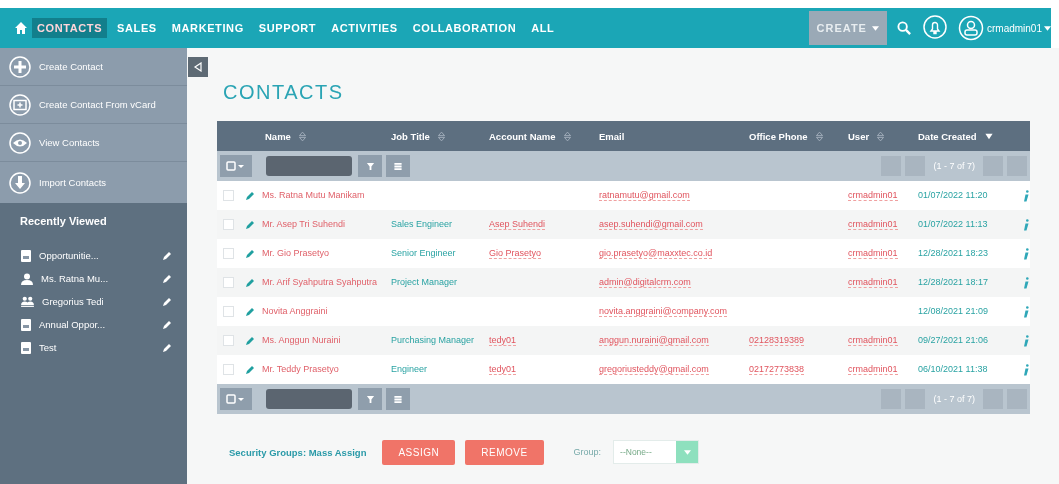 The image size is (1059, 484). Describe the element at coordinates (847, 28) in the screenshot. I see `create-button: CREATE` at that location.